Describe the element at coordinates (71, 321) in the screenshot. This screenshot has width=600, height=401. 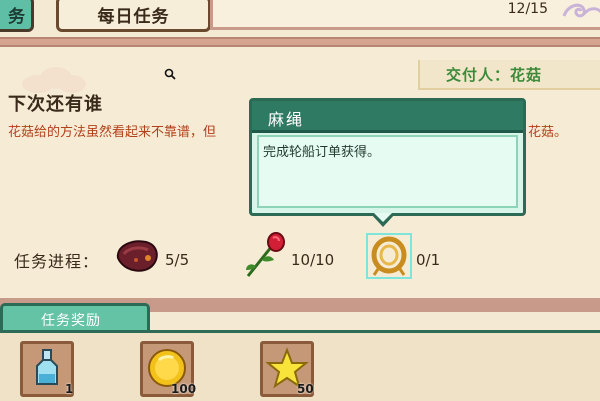
I see `tab-rewards-label: 任务奖励` at that location.